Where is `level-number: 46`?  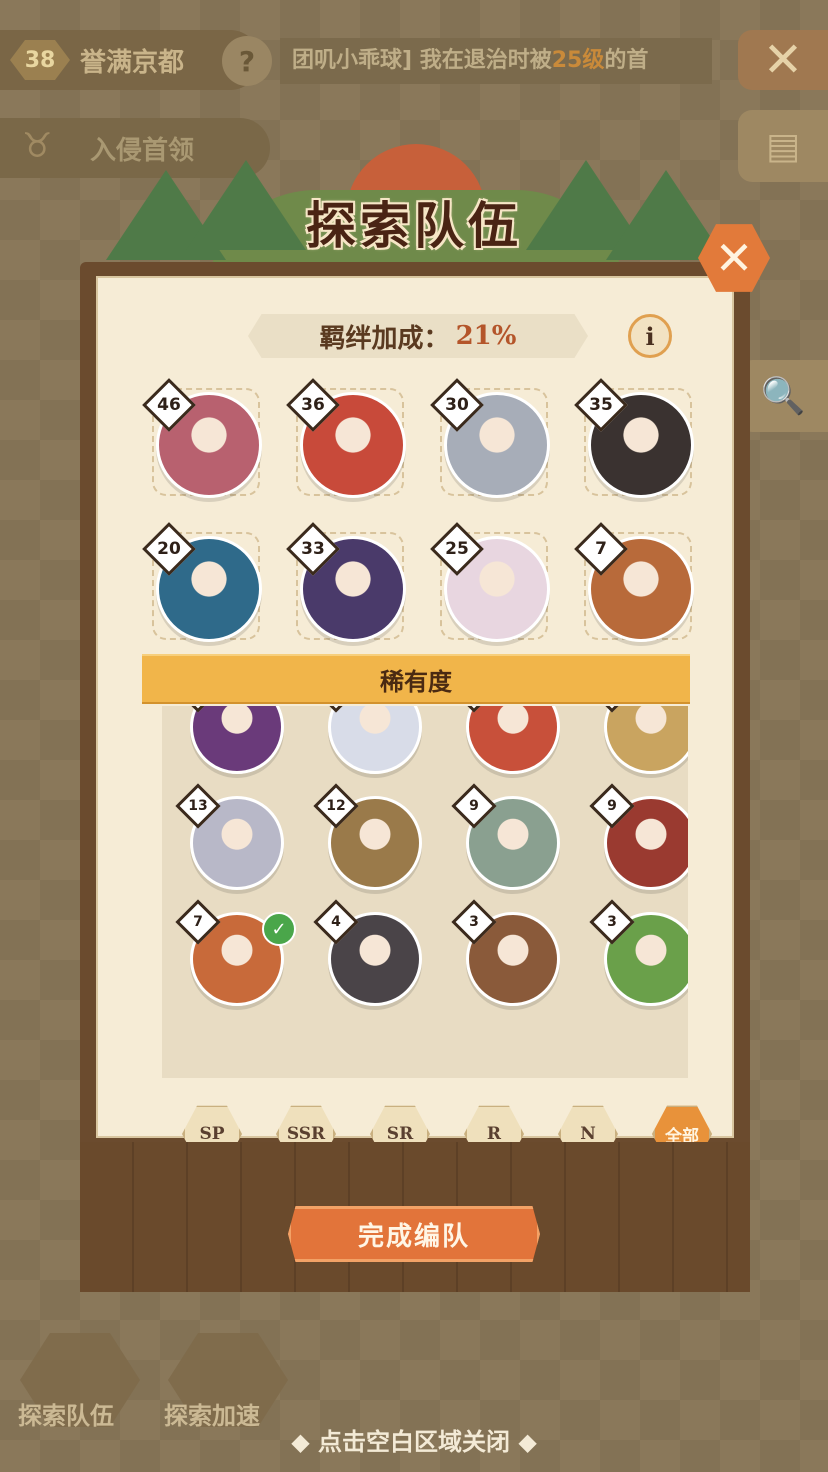
level-number: 46 is located at coordinates (169, 405).